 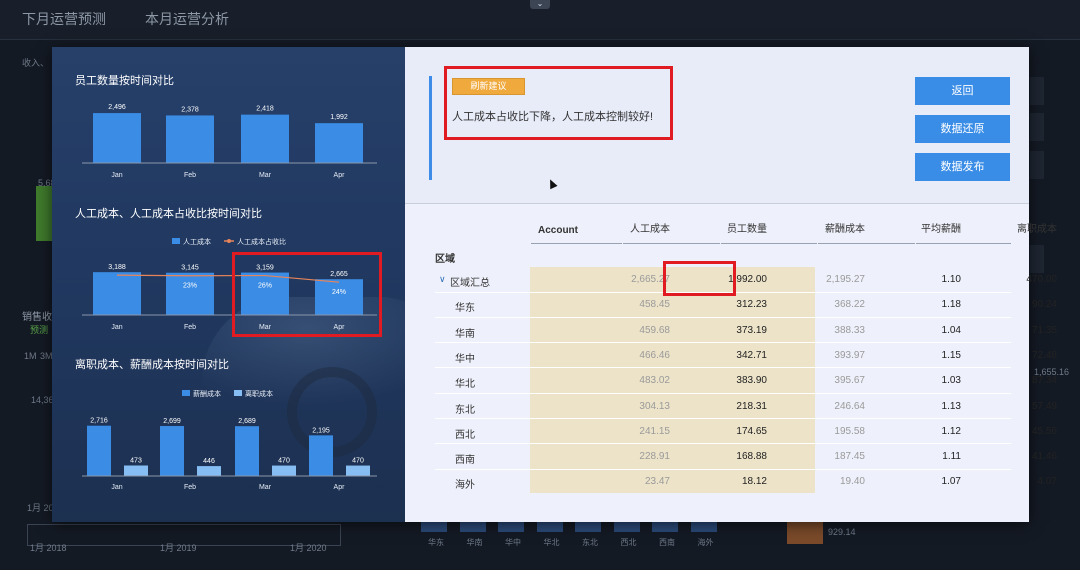 I want to click on table-row-label: 华中, so click(x=465, y=357).